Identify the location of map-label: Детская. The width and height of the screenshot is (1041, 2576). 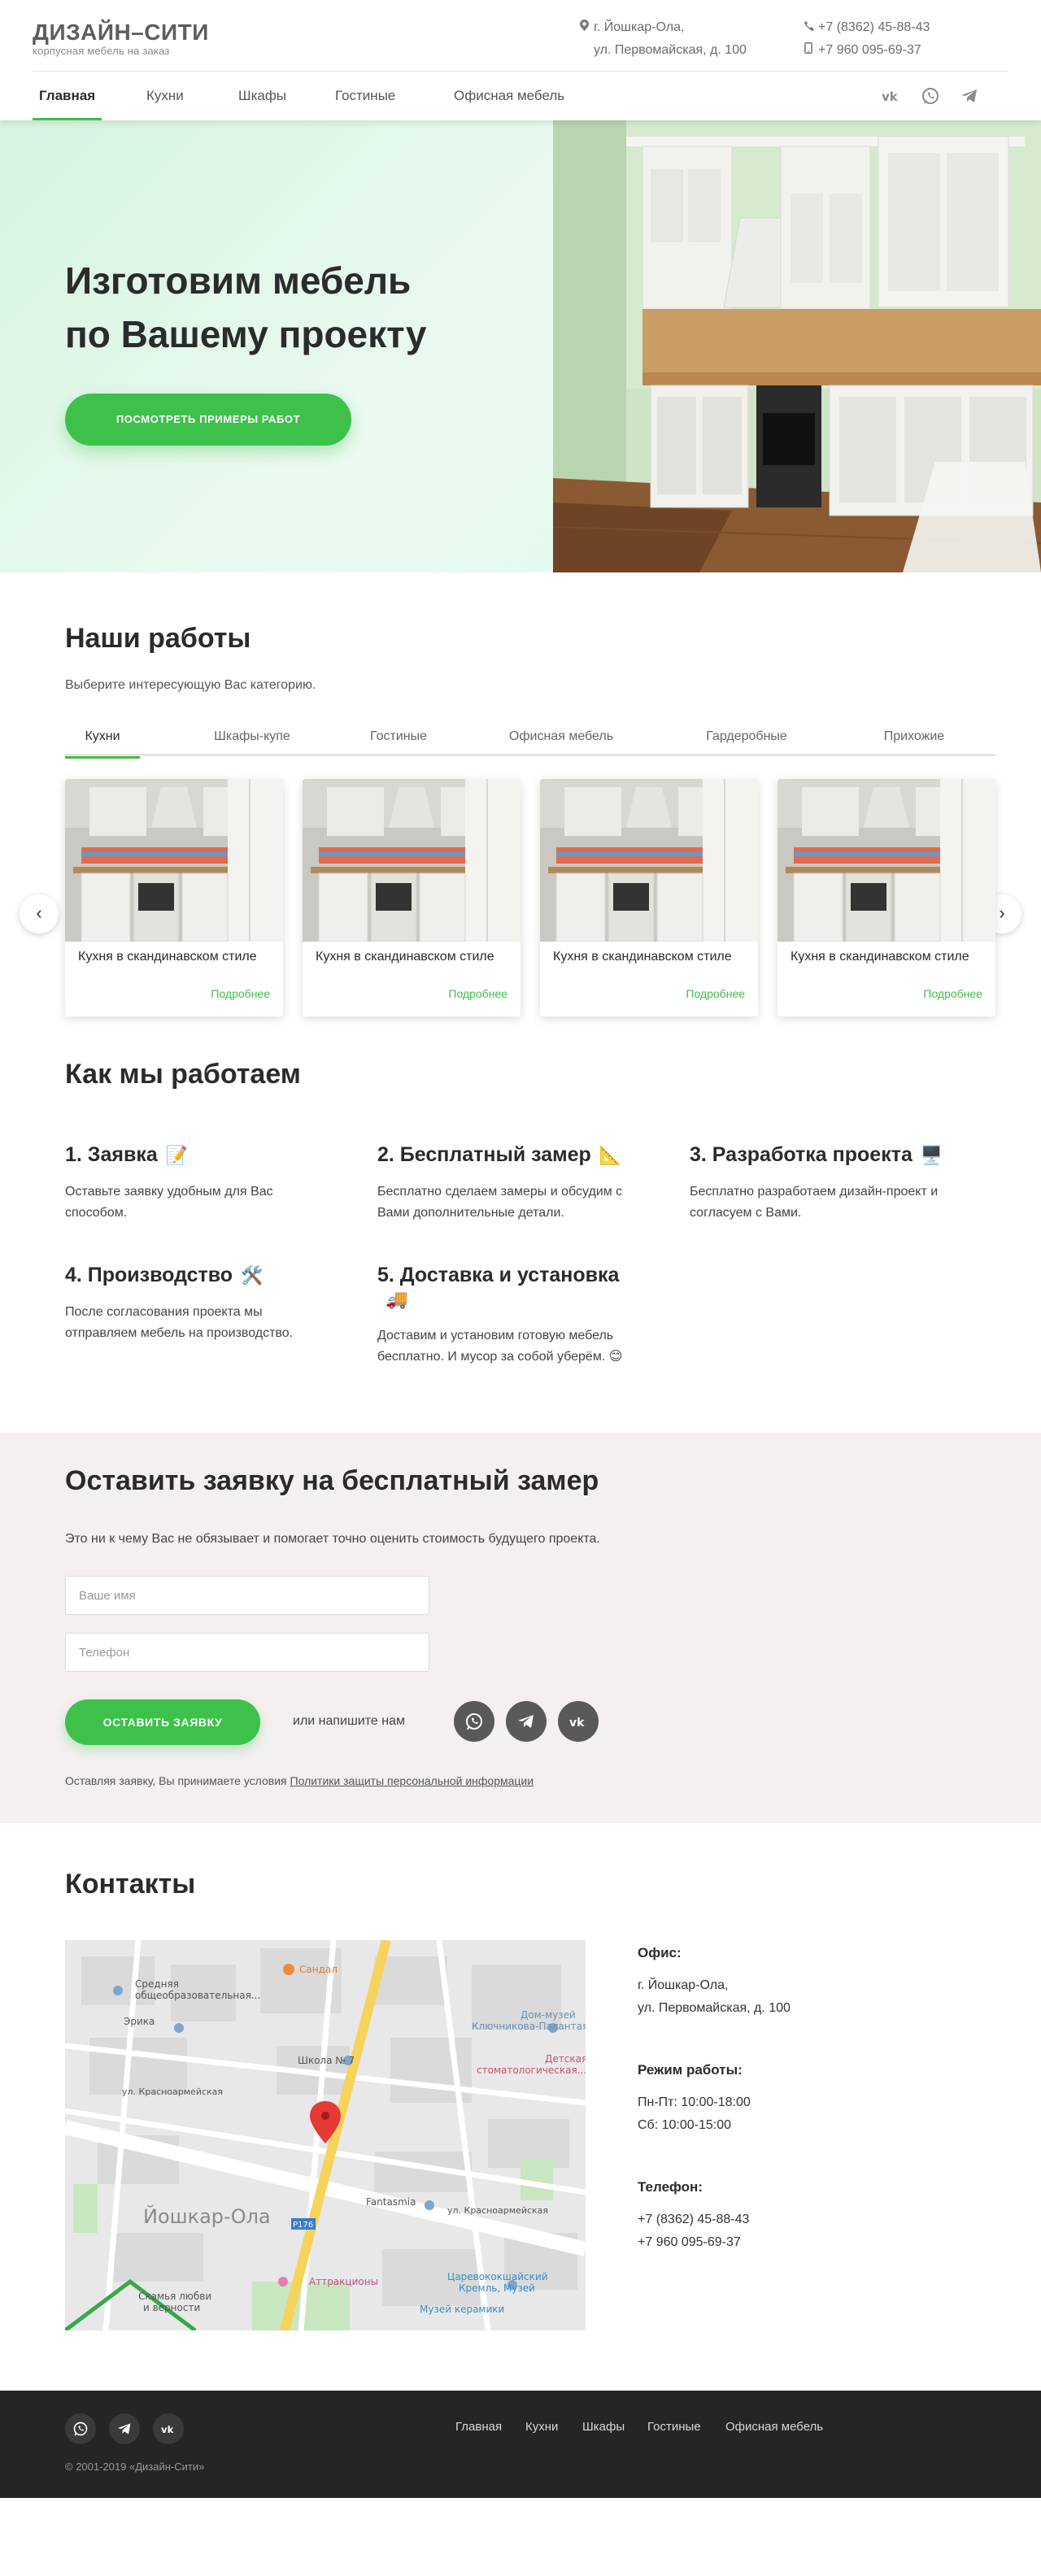
(565, 2059).